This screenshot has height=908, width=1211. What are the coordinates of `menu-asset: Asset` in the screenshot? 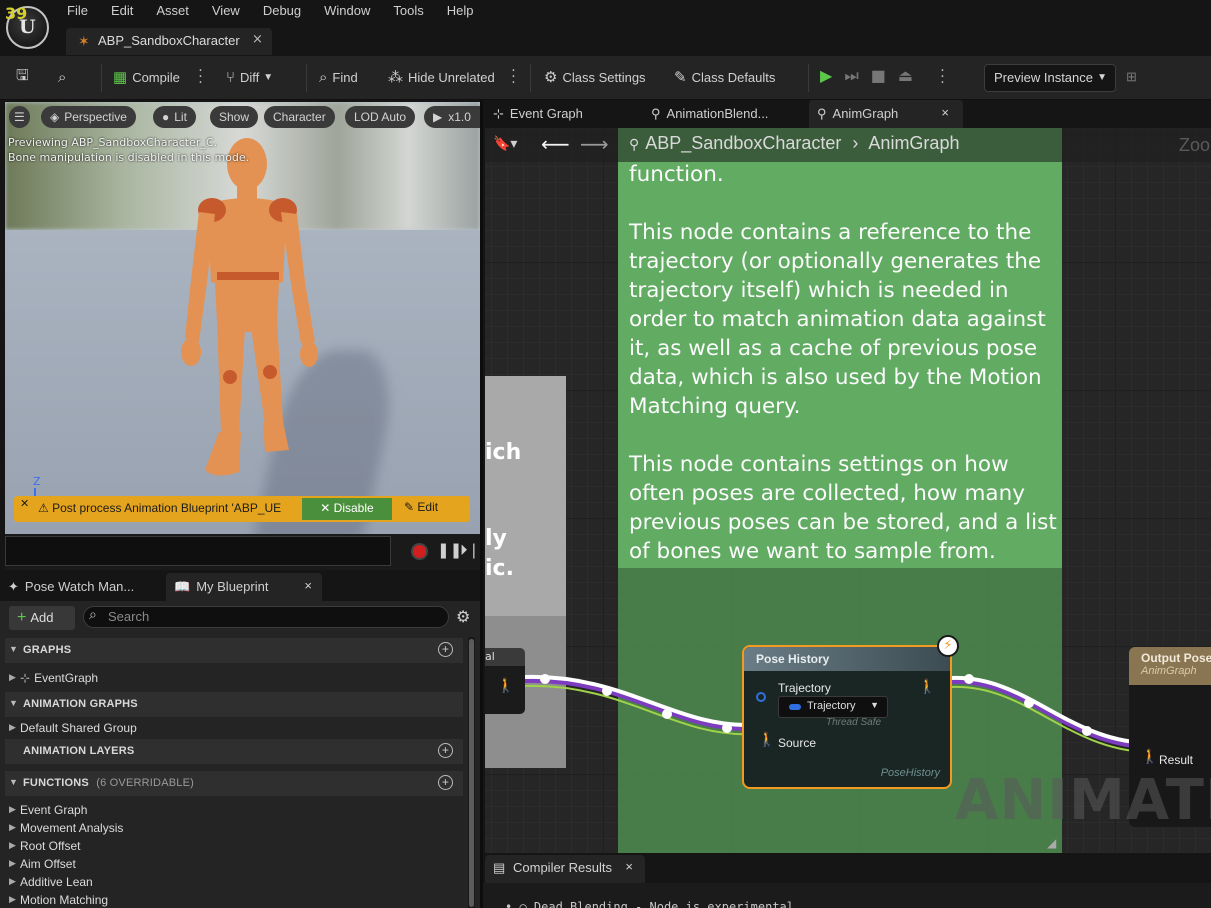 It's located at (172, 10).